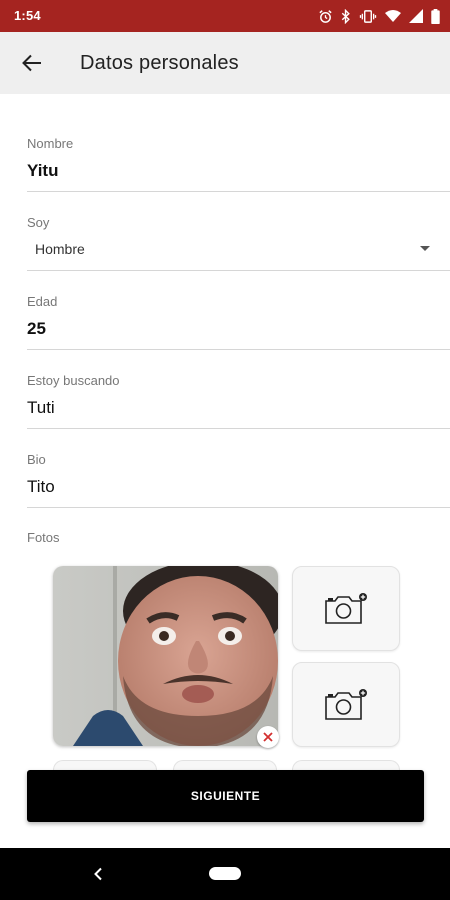 This screenshot has width=450, height=900. What do you see at coordinates (42, 171) in the screenshot?
I see `nombre-input: Yitu` at bounding box center [42, 171].